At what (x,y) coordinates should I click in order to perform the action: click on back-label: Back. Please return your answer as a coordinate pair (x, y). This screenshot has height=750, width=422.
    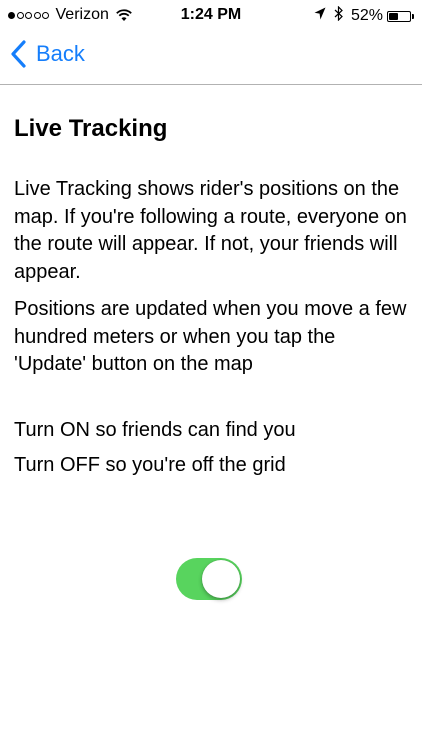
    Looking at the image, I should click on (60, 53).